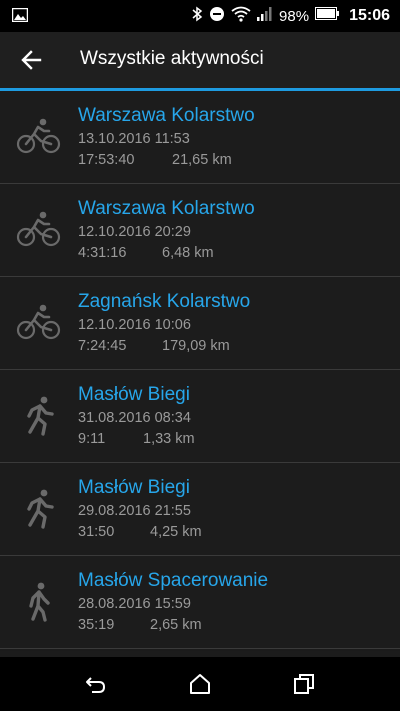  I want to click on activity-duration: 31:50, so click(96, 532).